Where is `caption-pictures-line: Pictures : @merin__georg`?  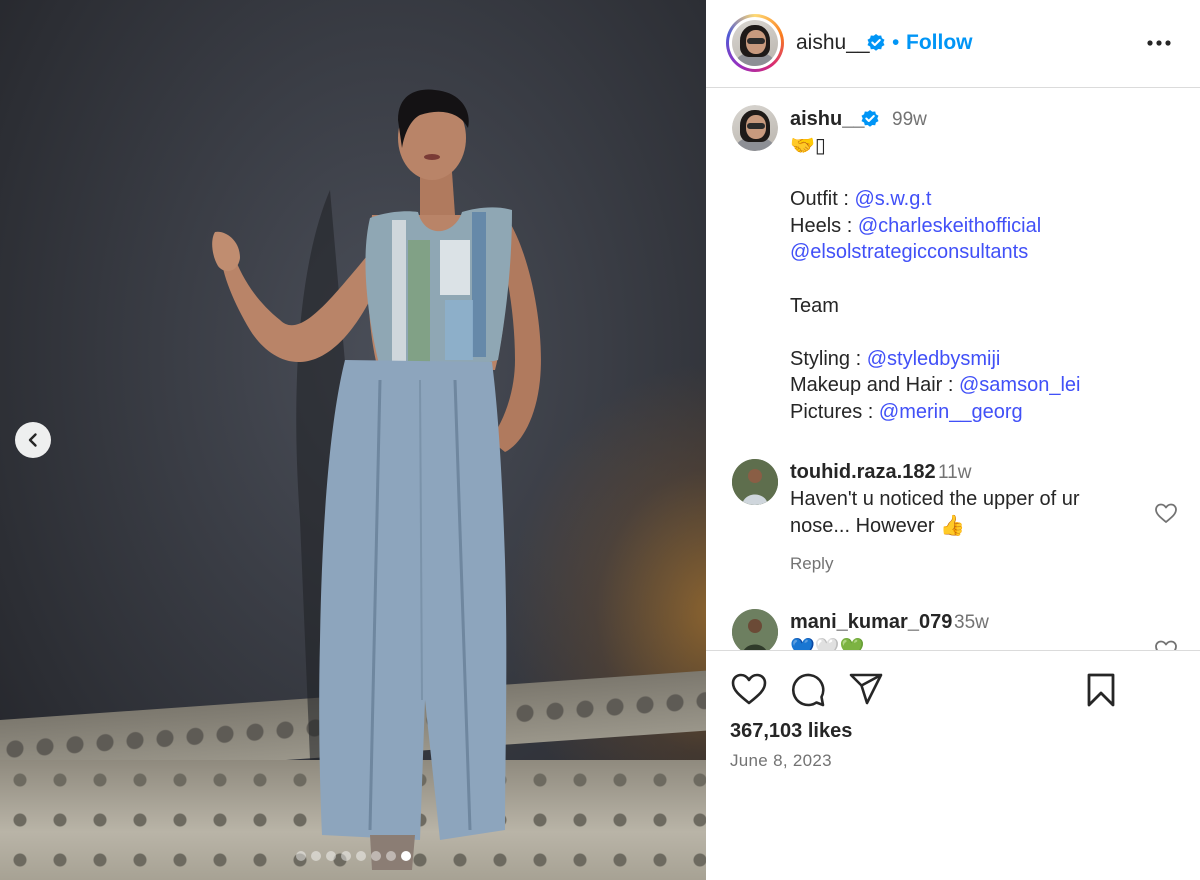 caption-pictures-line: Pictures : @merin__georg is located at coordinates (906, 411).